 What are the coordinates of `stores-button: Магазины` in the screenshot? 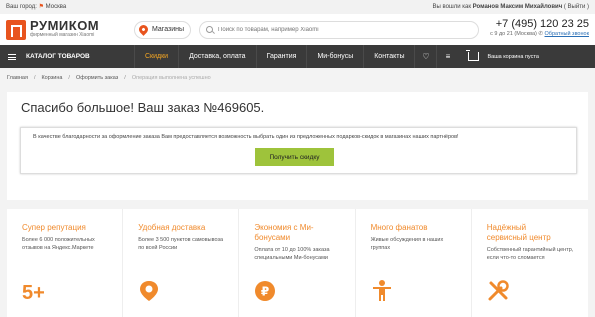 It's located at (163, 29).